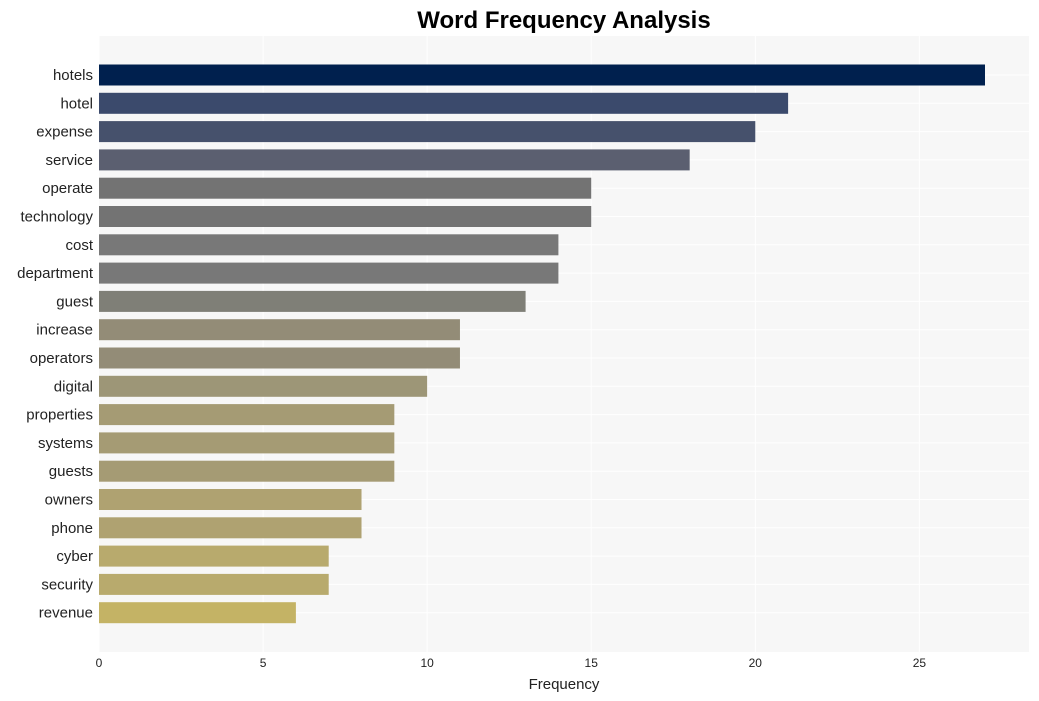 The height and width of the screenshot is (701, 1039). What do you see at coordinates (427, 132) in the screenshot?
I see `bar-expense` at bounding box center [427, 132].